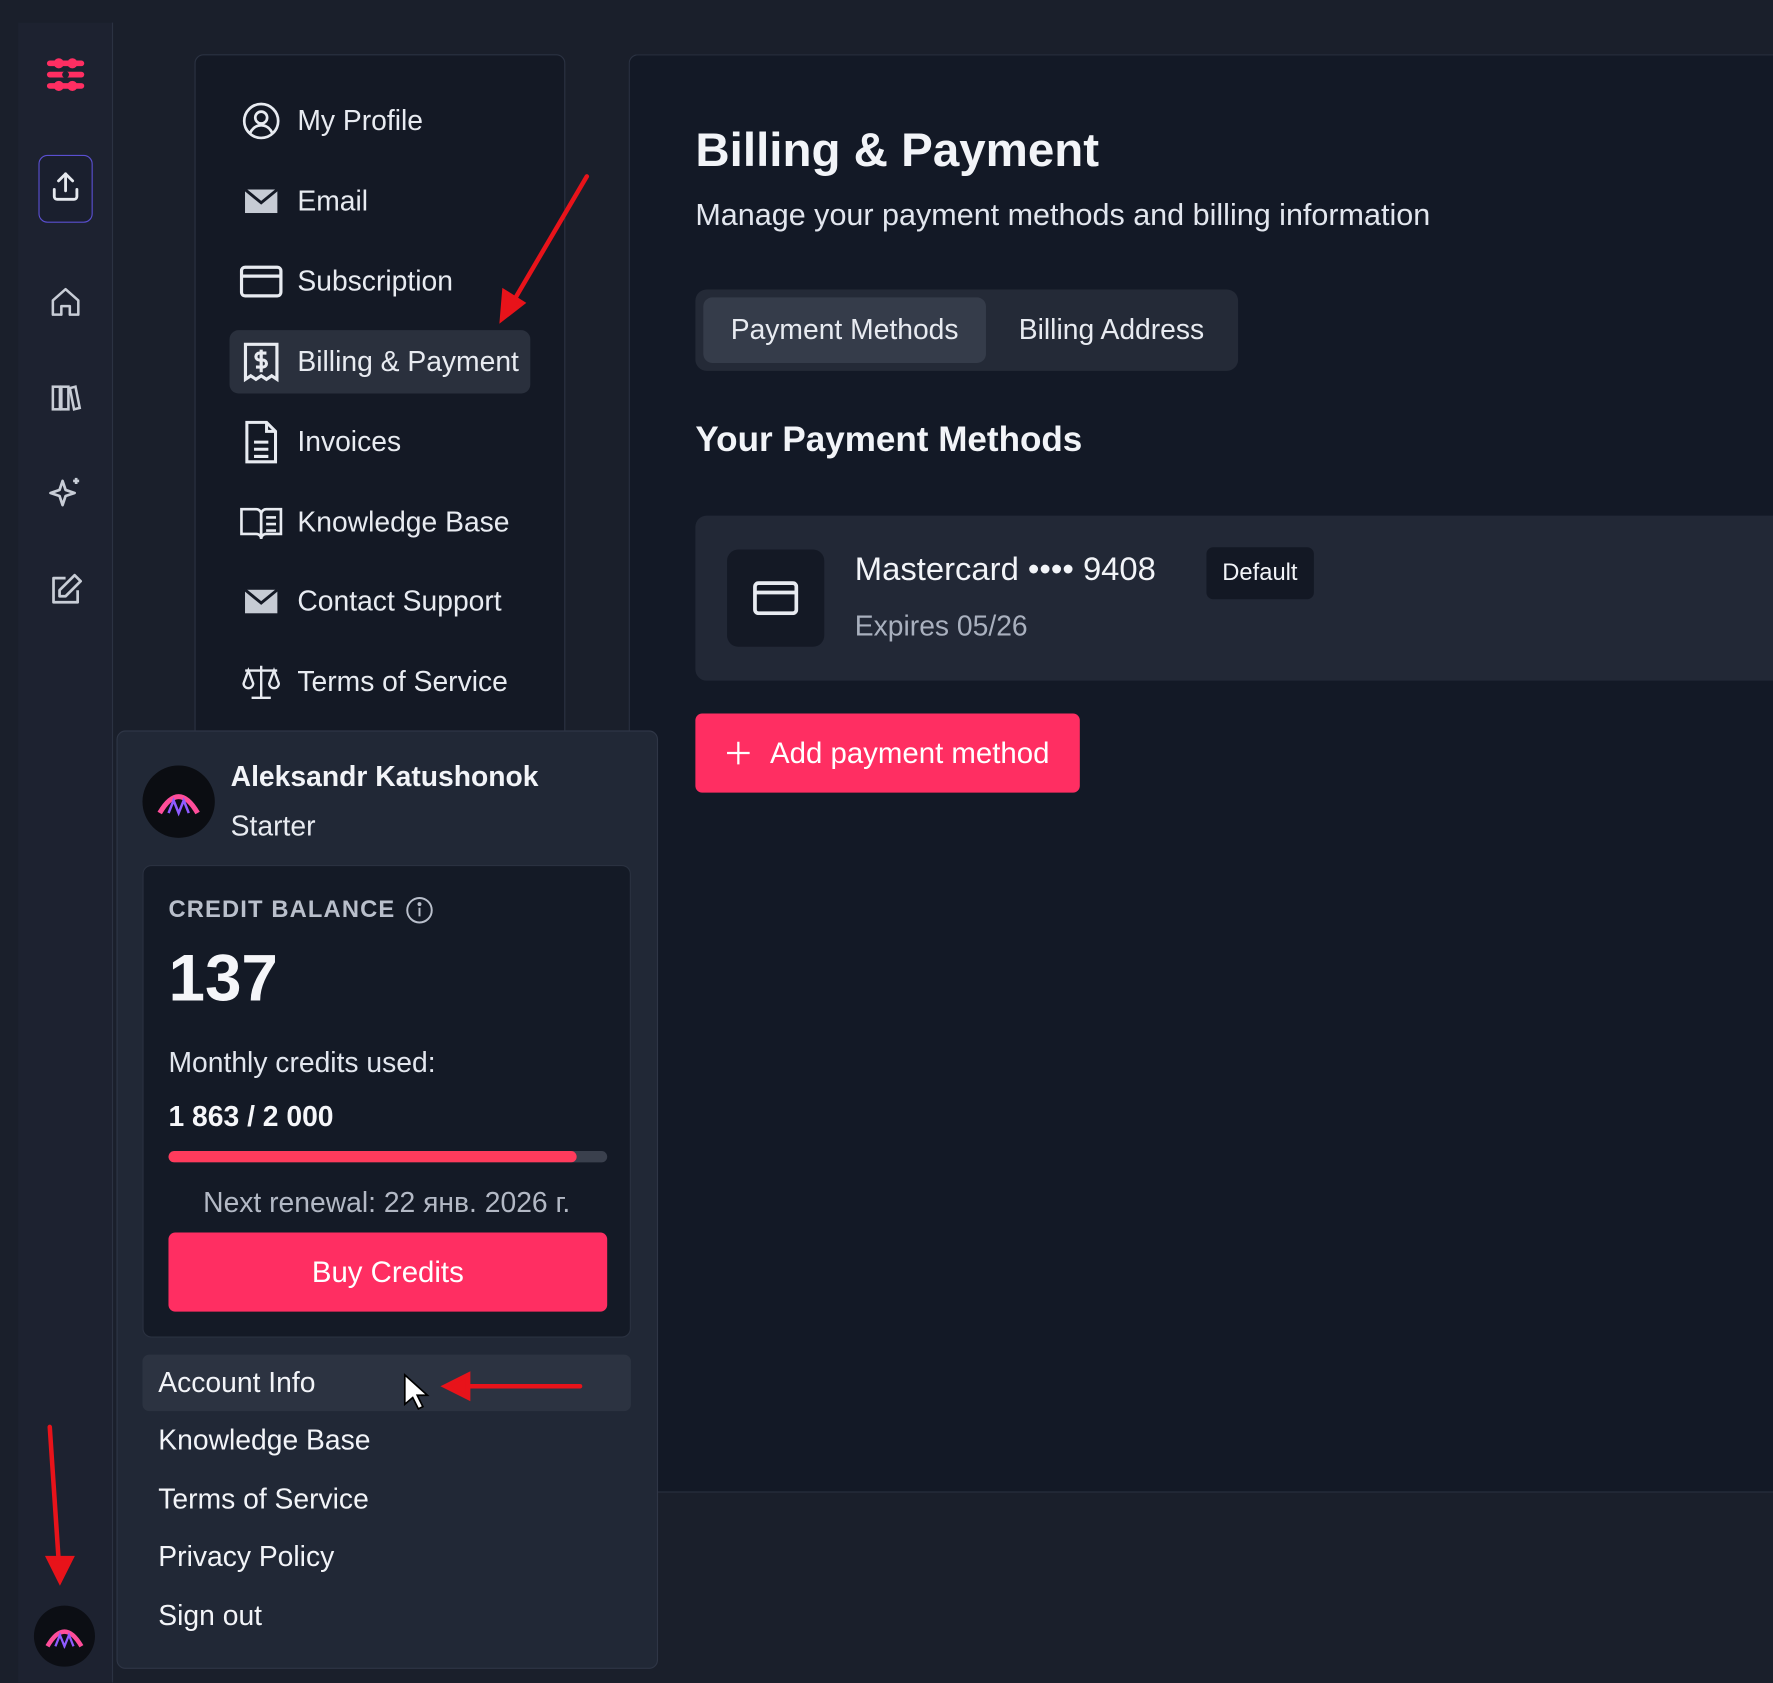 The width and height of the screenshot is (1773, 1683). Describe the element at coordinates (65, 302) in the screenshot. I see `home-icon` at that location.